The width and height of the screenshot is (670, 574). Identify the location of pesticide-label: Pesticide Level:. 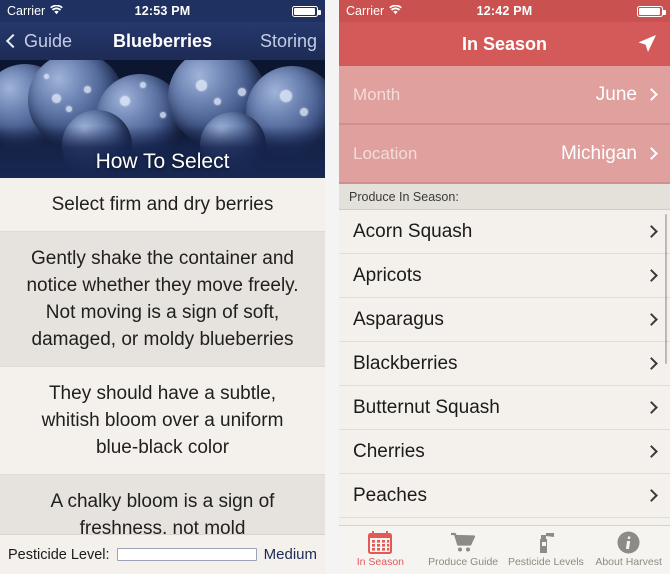
(59, 554).